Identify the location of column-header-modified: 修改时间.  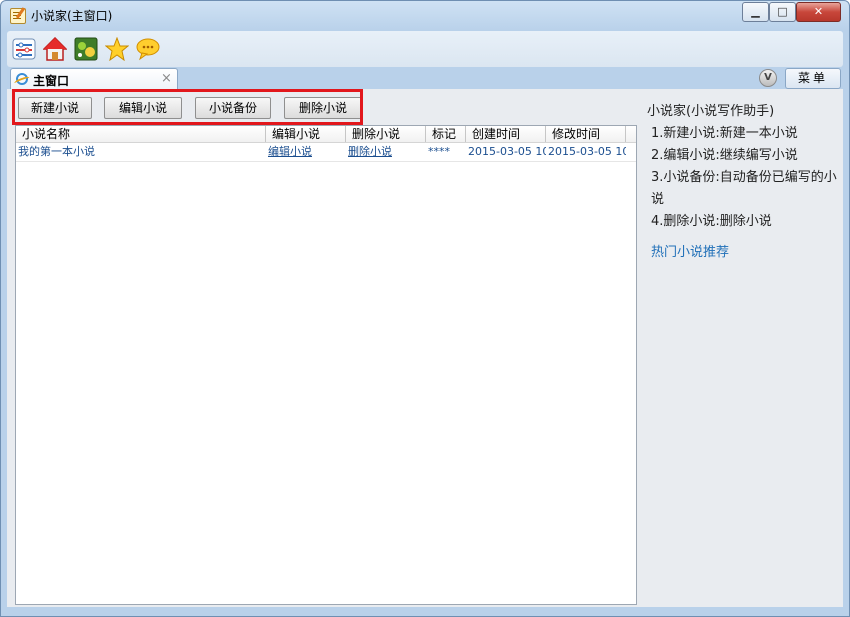
(586, 134).